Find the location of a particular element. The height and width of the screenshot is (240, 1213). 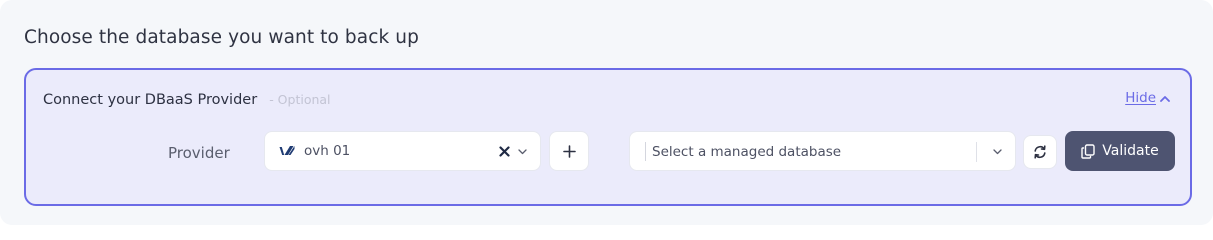

hide-toggle-link: Hide is located at coordinates (1147, 98).